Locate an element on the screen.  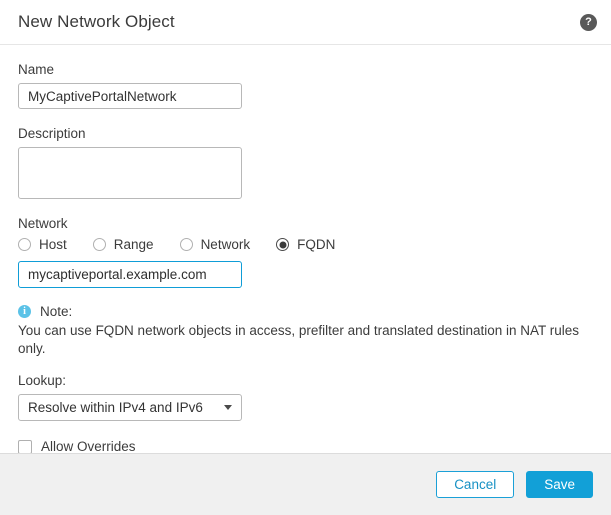
radio-label-range: Range is located at coordinates (133, 244).